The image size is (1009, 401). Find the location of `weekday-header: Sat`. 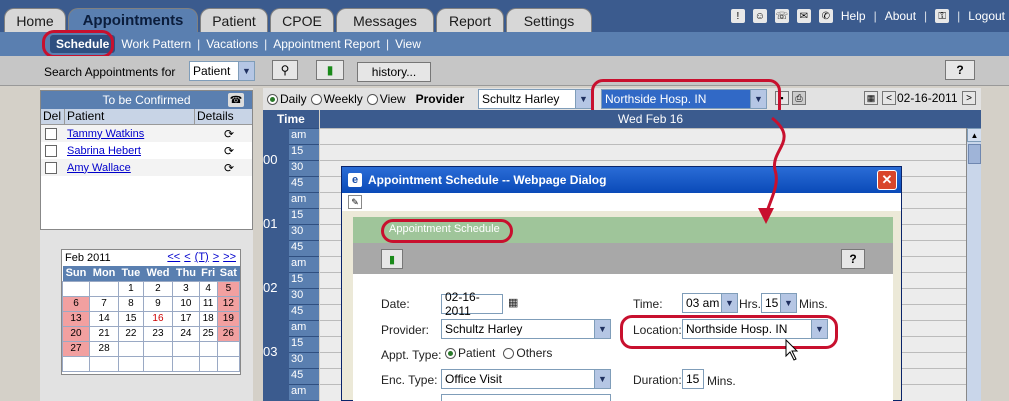

weekday-header: Sat is located at coordinates (228, 273).